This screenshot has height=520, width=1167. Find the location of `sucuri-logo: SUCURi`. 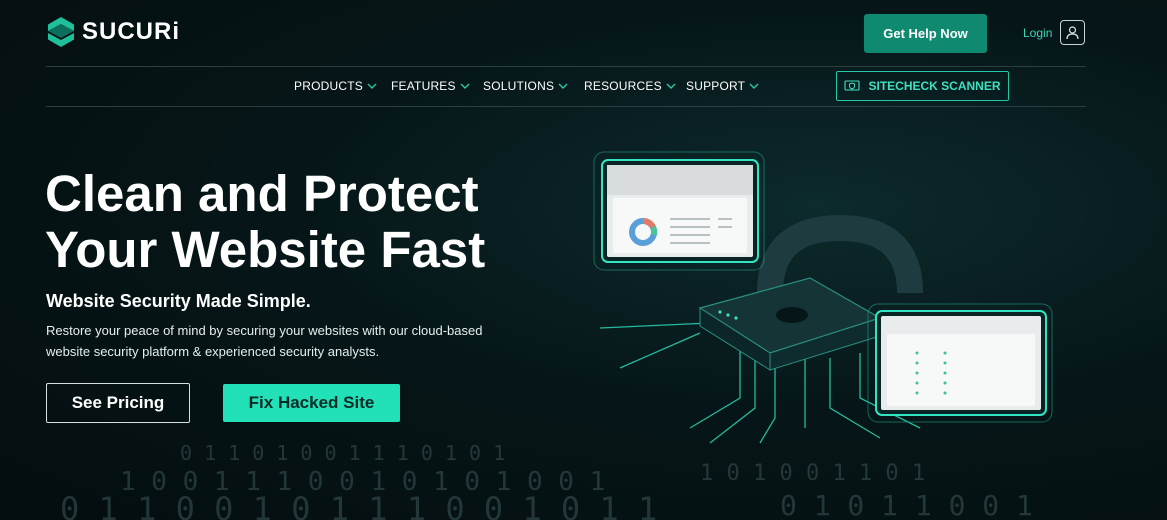

sucuri-logo: SUCURi is located at coordinates (113, 32).